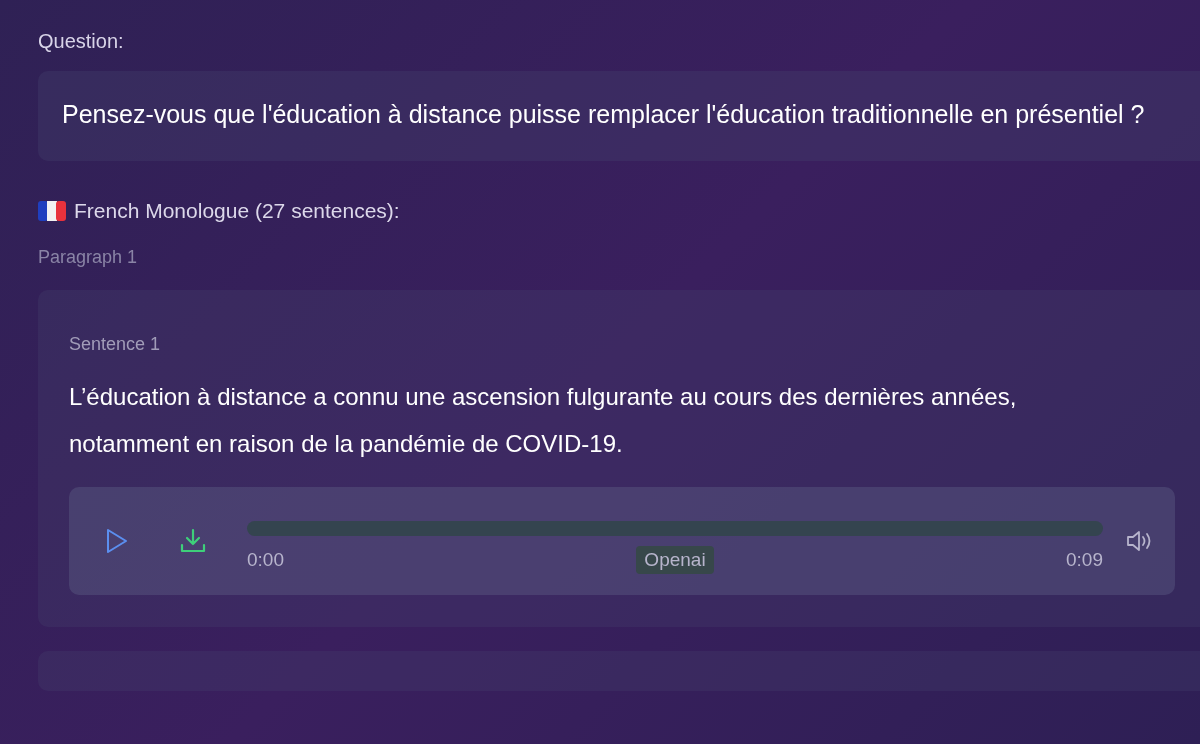 The image size is (1200, 744). I want to click on sentence-label: Sentence 1, so click(115, 344).